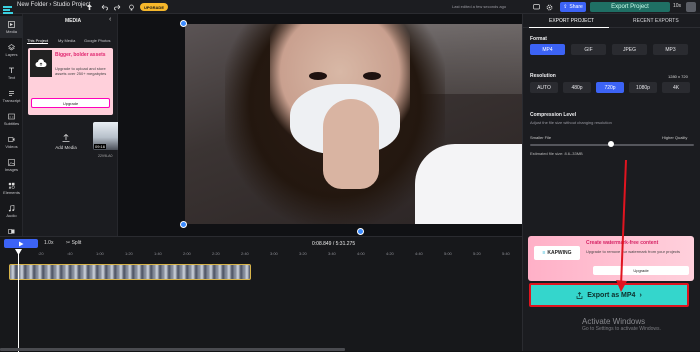 The width and height of the screenshot is (700, 352). I want to click on elements-icon, so click(11, 185).